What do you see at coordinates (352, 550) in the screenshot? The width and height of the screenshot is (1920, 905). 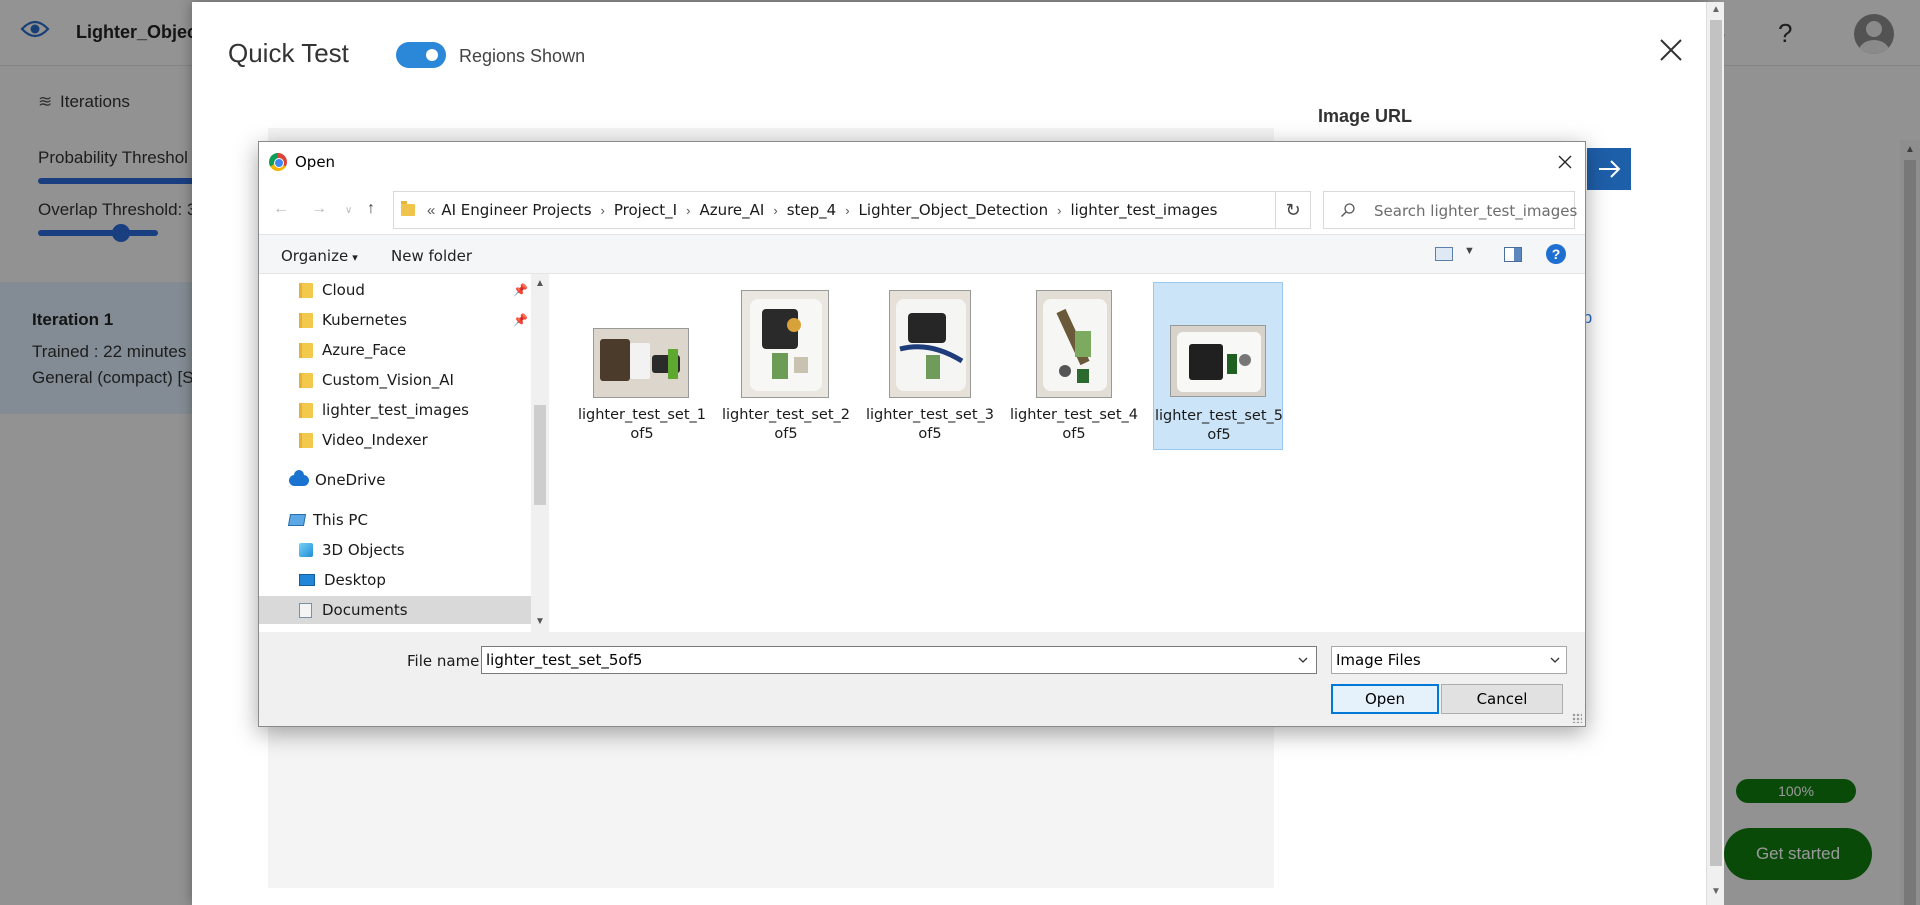 I see `nav-item-3d-objects: 3D Objects` at bounding box center [352, 550].